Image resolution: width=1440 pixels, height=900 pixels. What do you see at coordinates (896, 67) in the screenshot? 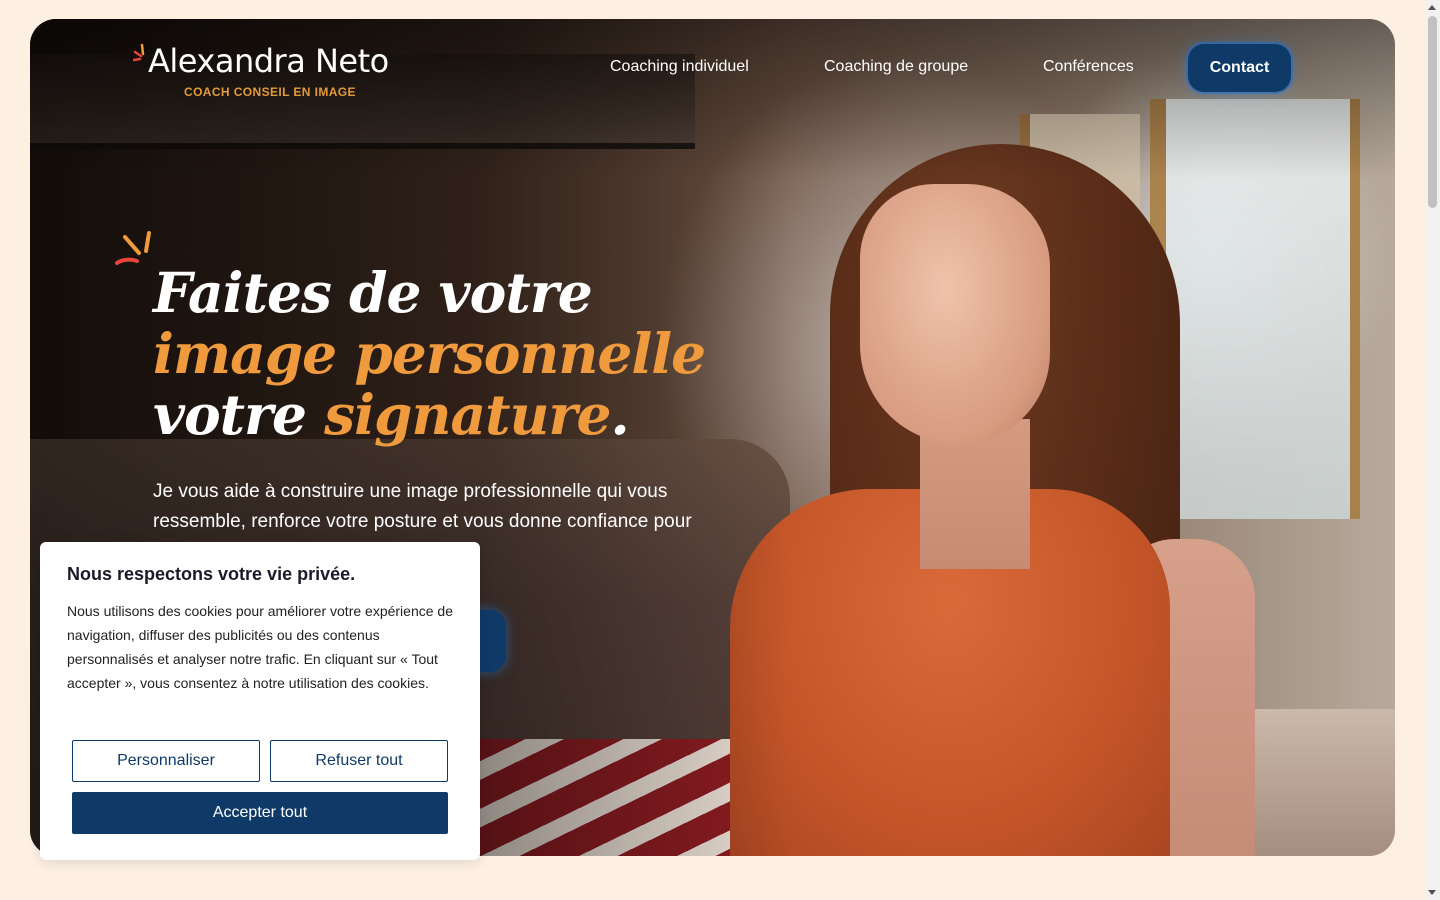
I see `nav-coaching-groupe: Coaching de groupe` at bounding box center [896, 67].